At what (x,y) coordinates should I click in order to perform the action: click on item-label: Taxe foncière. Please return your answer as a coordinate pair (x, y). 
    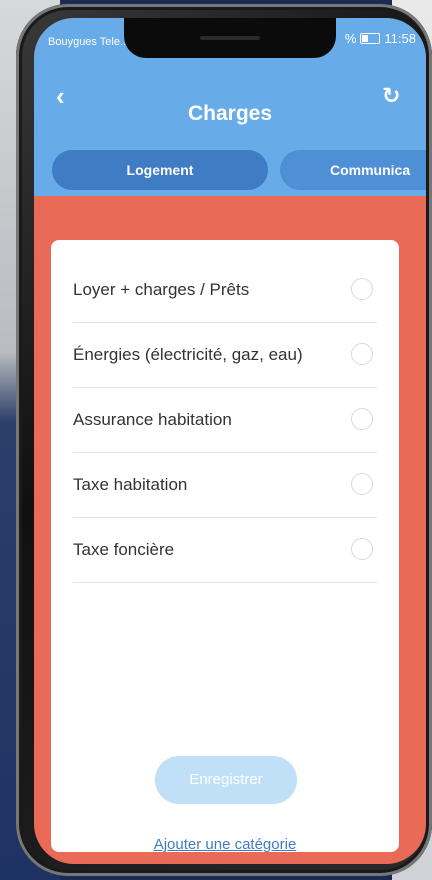
    Looking at the image, I should click on (124, 549).